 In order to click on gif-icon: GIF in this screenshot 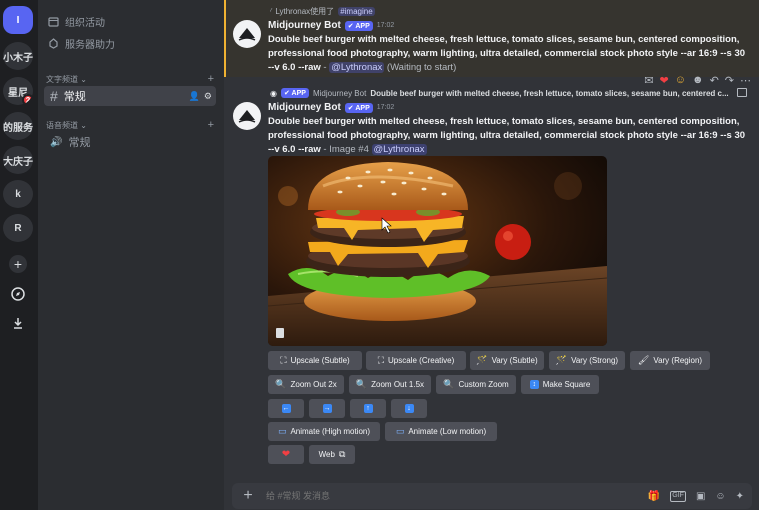, I will do `click(678, 496)`.